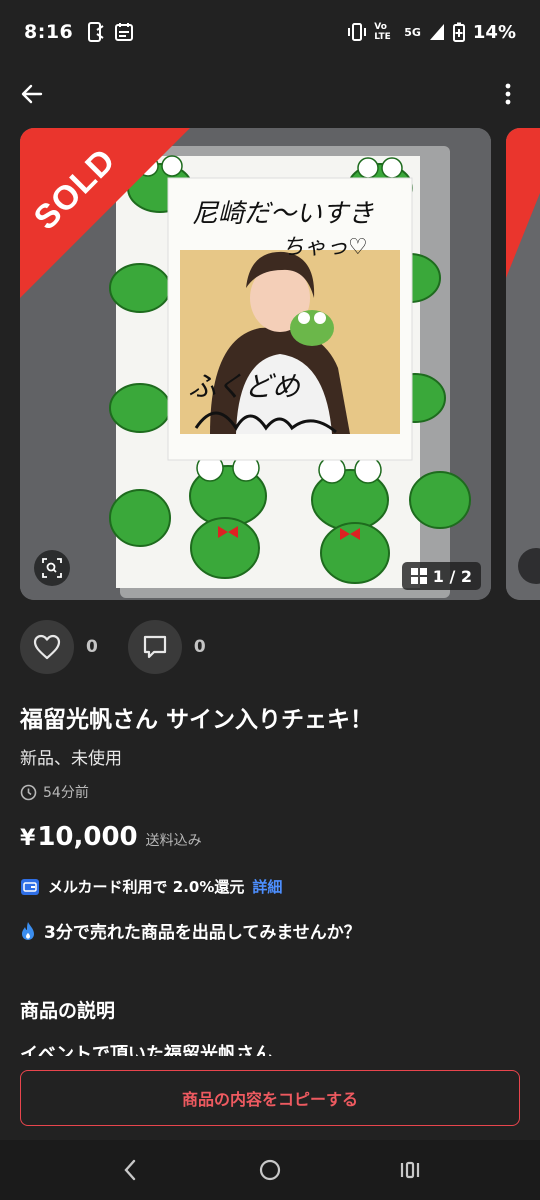 This screenshot has width=540, height=1200. Describe the element at coordinates (267, 886) in the screenshot. I see `mercard-details-link: 詳細` at that location.